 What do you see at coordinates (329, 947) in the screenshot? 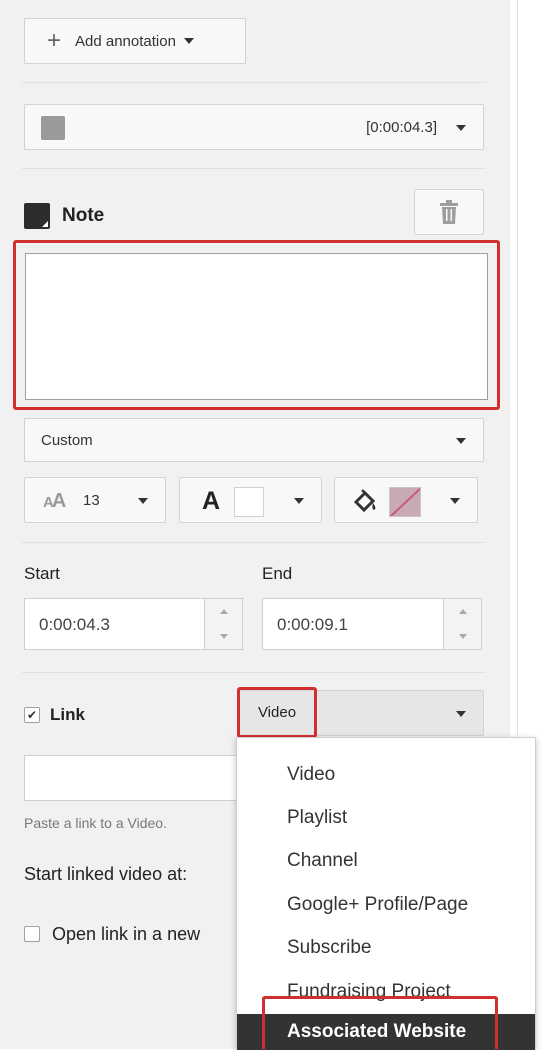
I see `menu-item-label: Subscribe` at bounding box center [329, 947].